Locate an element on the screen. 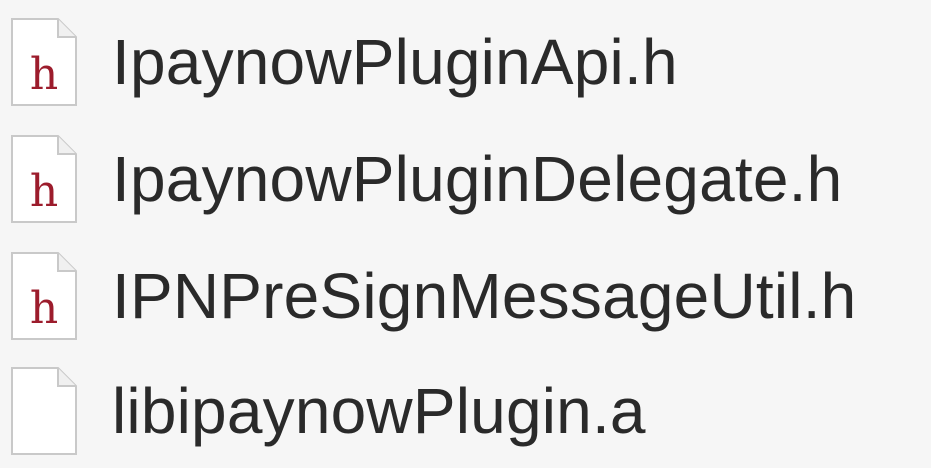 This screenshot has height=468, width=931. file-name: IpaynowPluginDelegate.h is located at coordinates (477, 178).